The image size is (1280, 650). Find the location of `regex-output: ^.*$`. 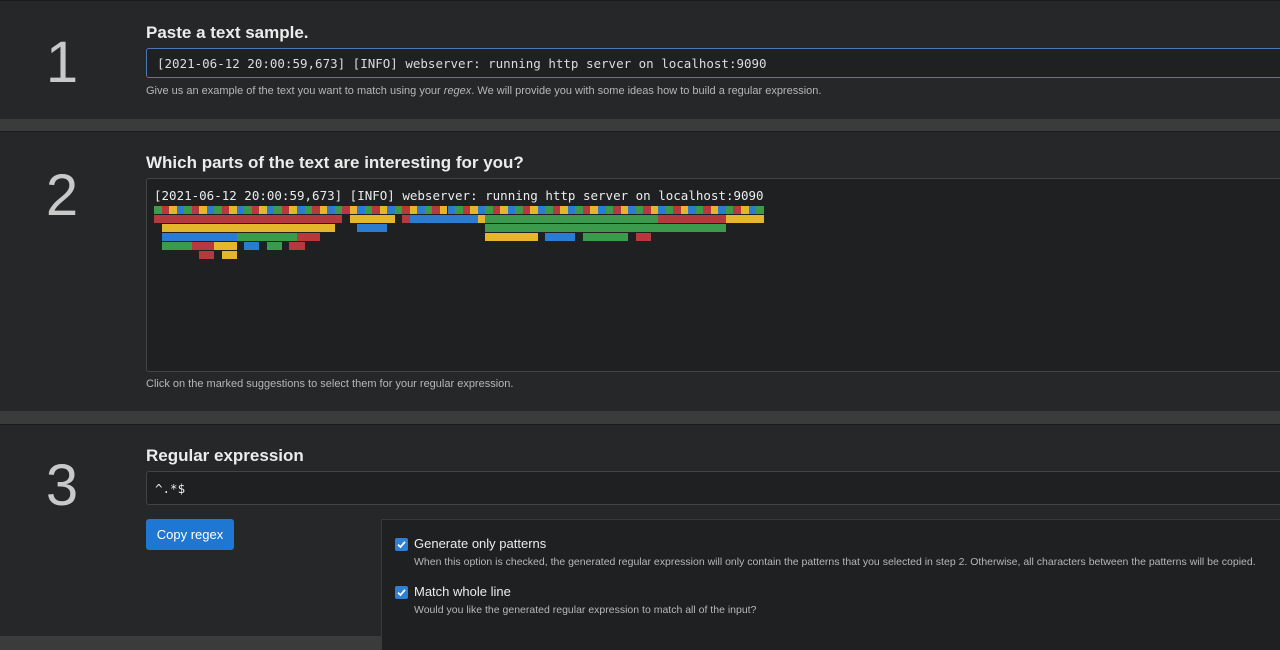

regex-output: ^.*$ is located at coordinates (713, 488).